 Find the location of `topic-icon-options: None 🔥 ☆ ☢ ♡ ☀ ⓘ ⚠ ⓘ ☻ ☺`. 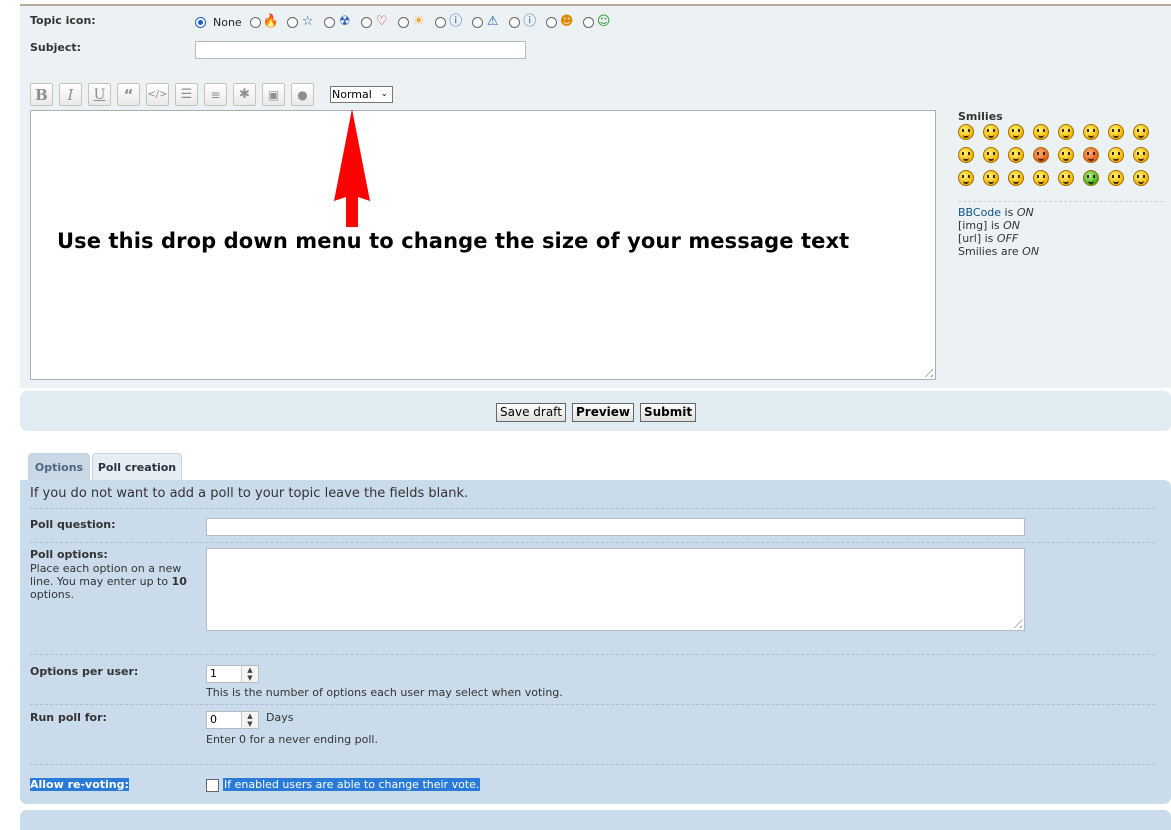

topic-icon-options: None 🔥 ☆ ☢ ♡ ☀ ⓘ ⚠ ⓘ ☻ ☺ is located at coordinates (407, 22).